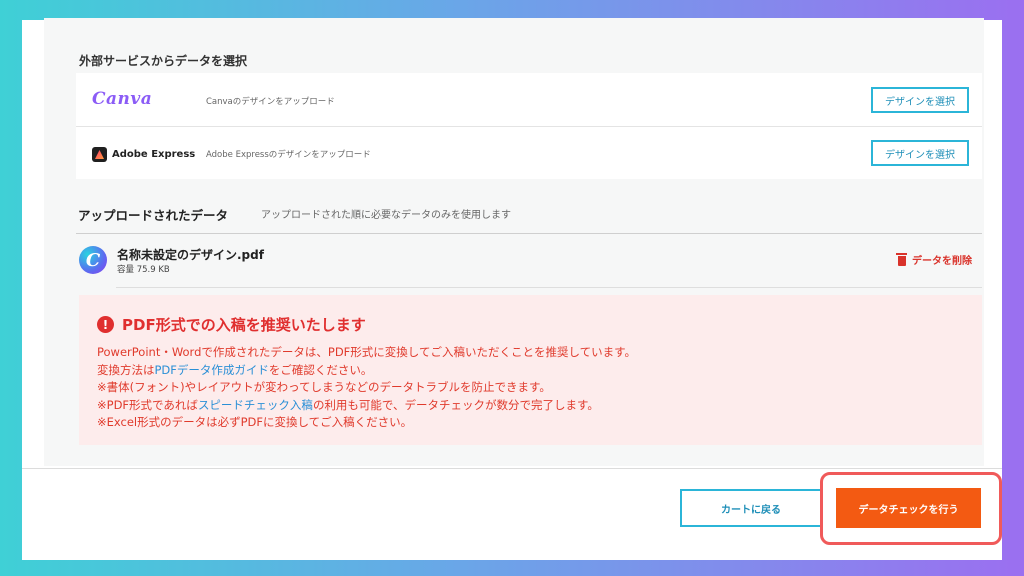 The height and width of the screenshot is (576, 1024). I want to click on adobe-express-icon, so click(99, 154).